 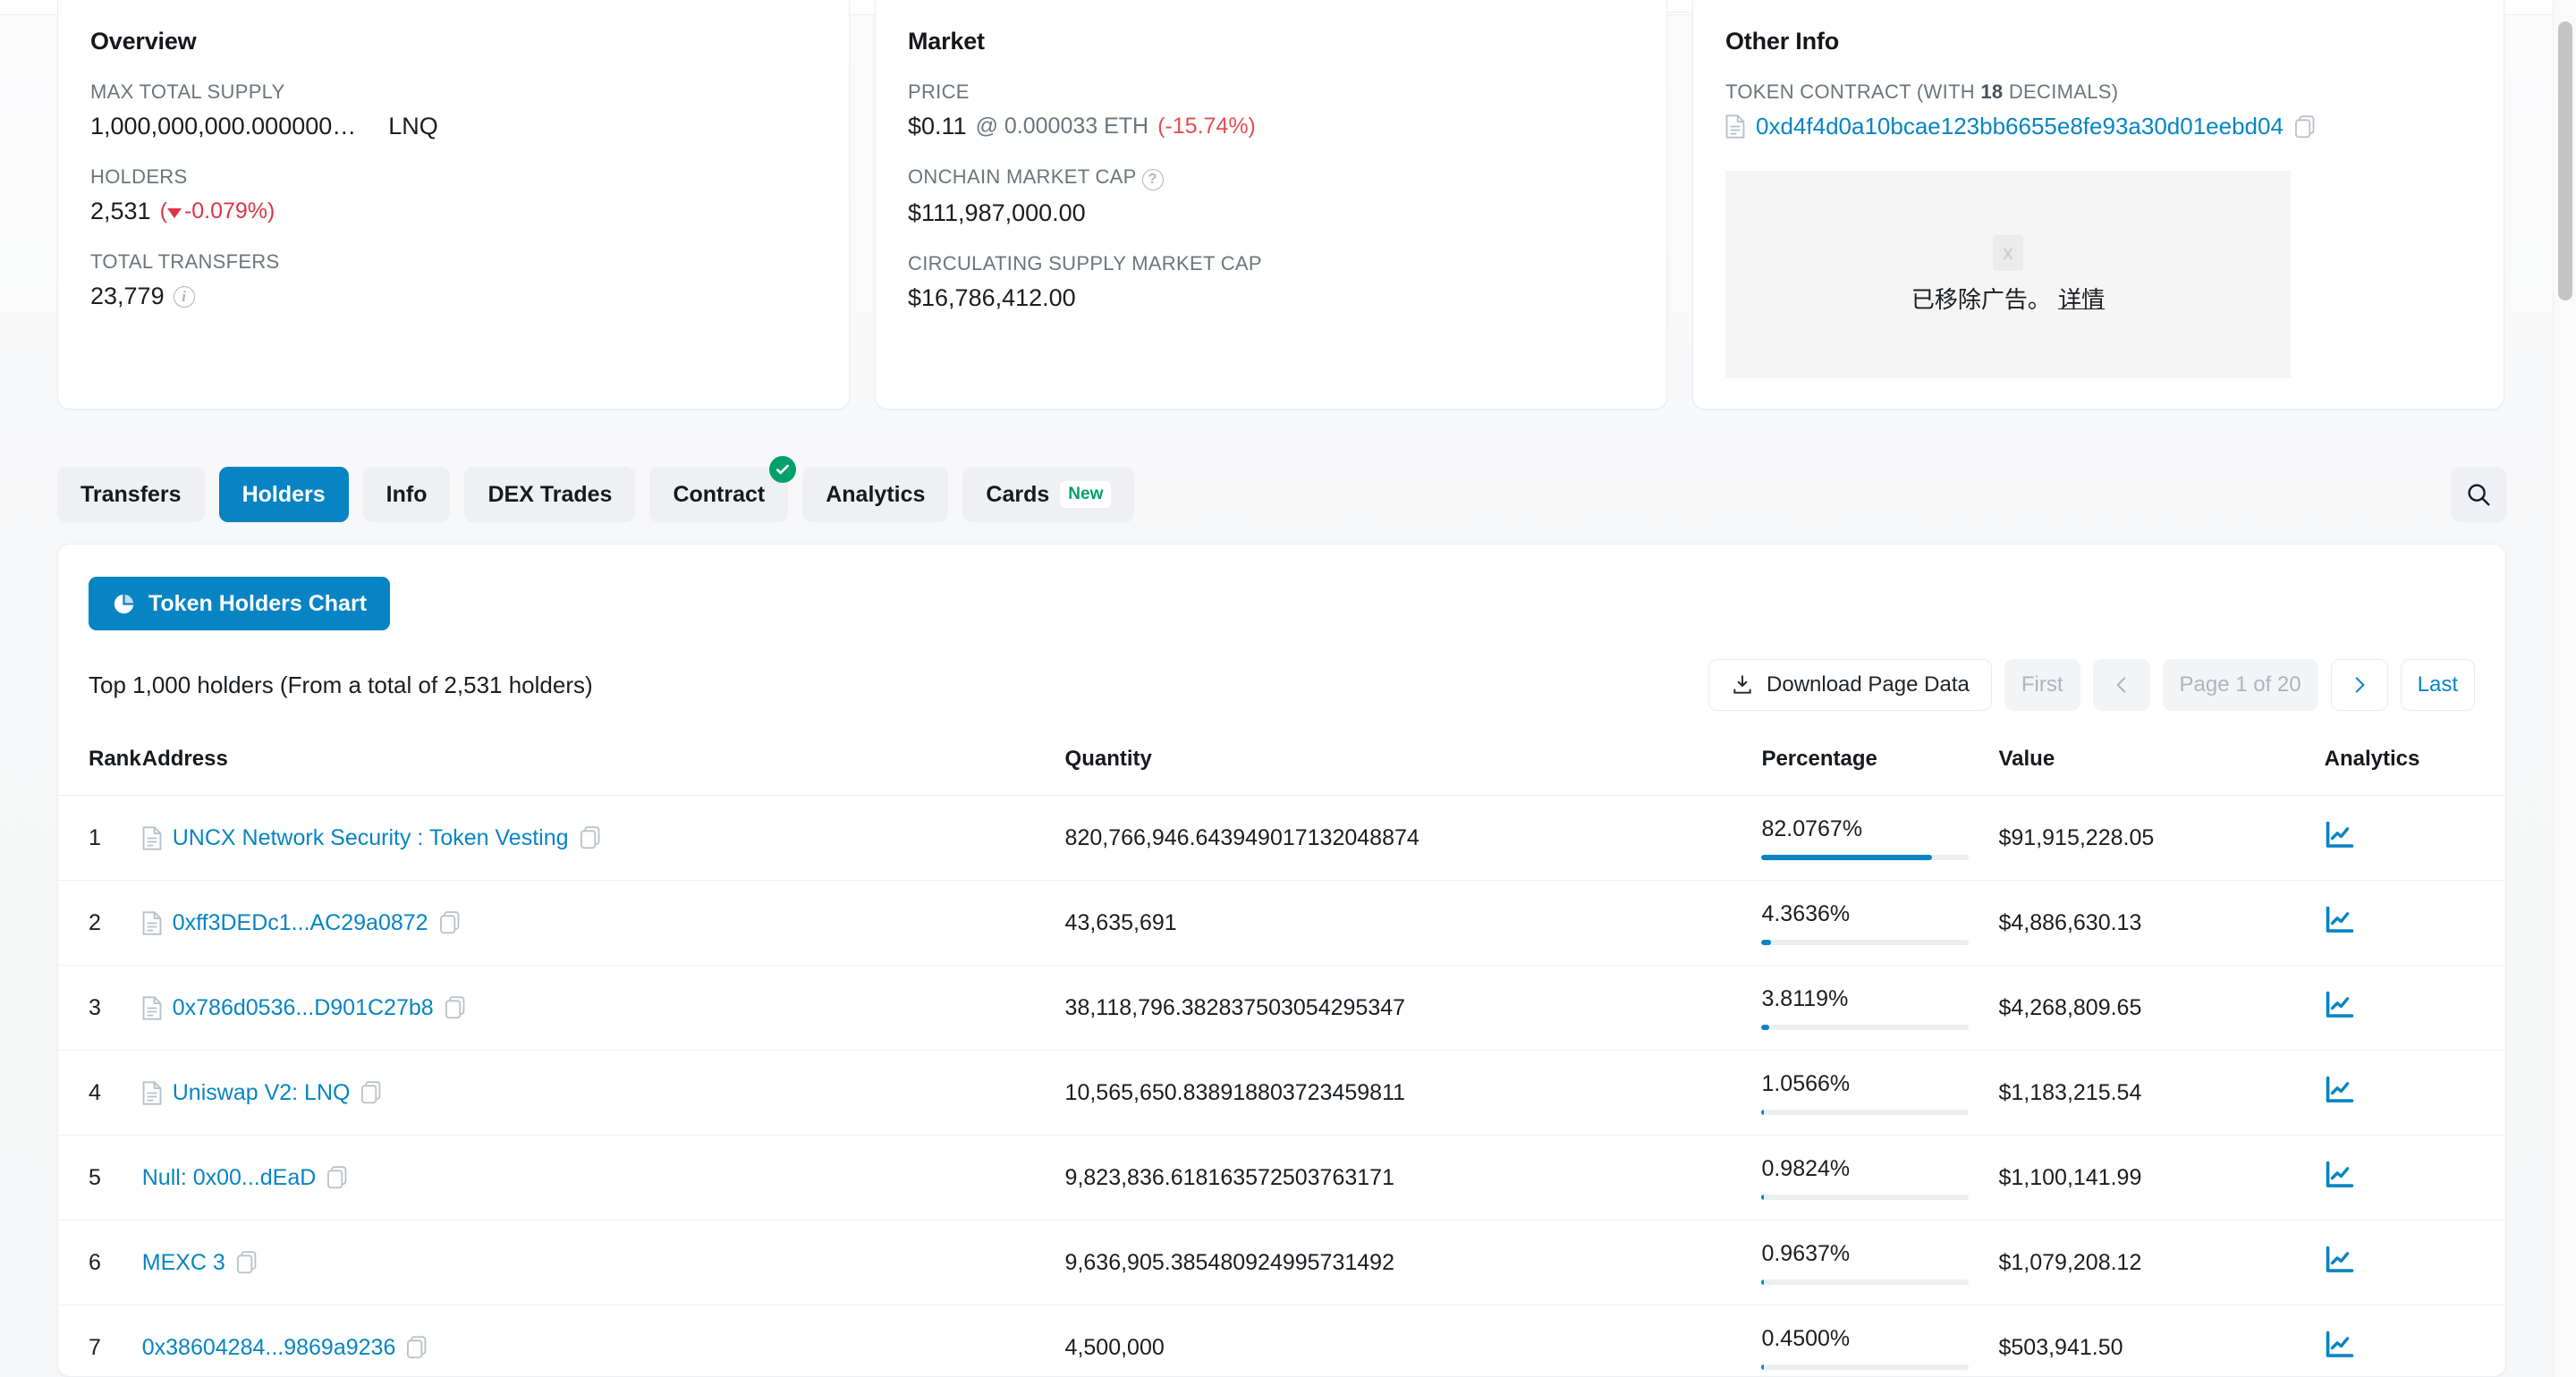 I want to click on tab-holders: Holders, so click(x=283, y=494).